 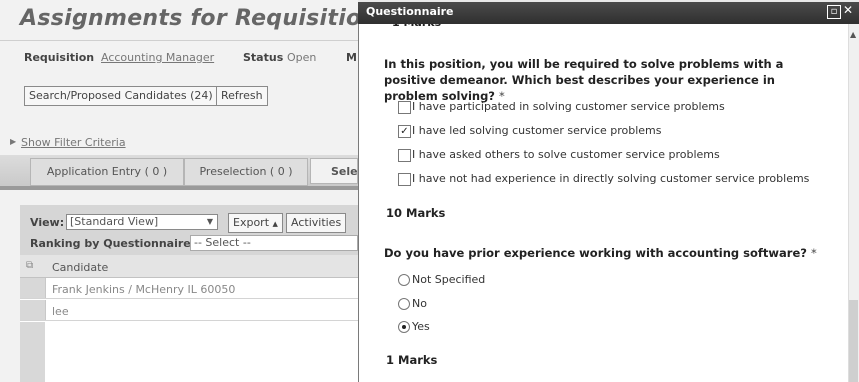 I want to click on table-row, so click(x=189, y=310).